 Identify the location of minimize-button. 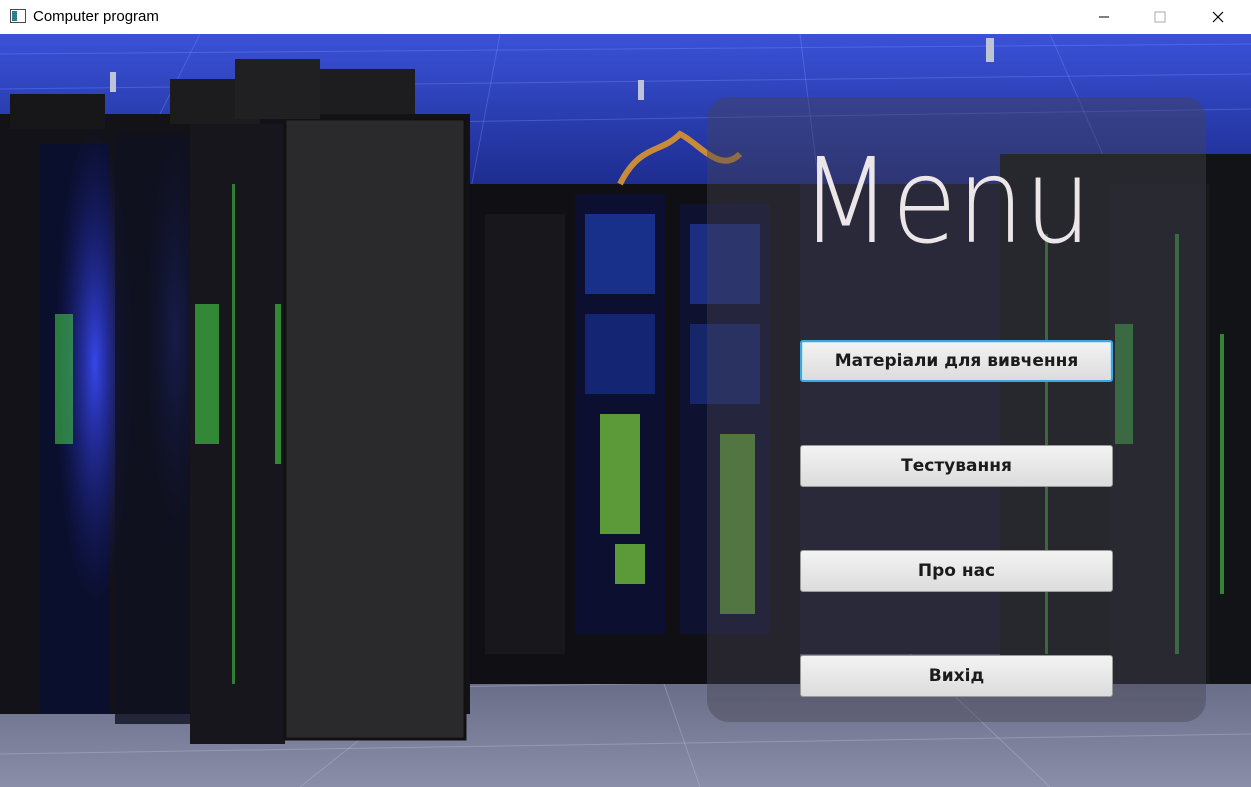
(1104, 17).